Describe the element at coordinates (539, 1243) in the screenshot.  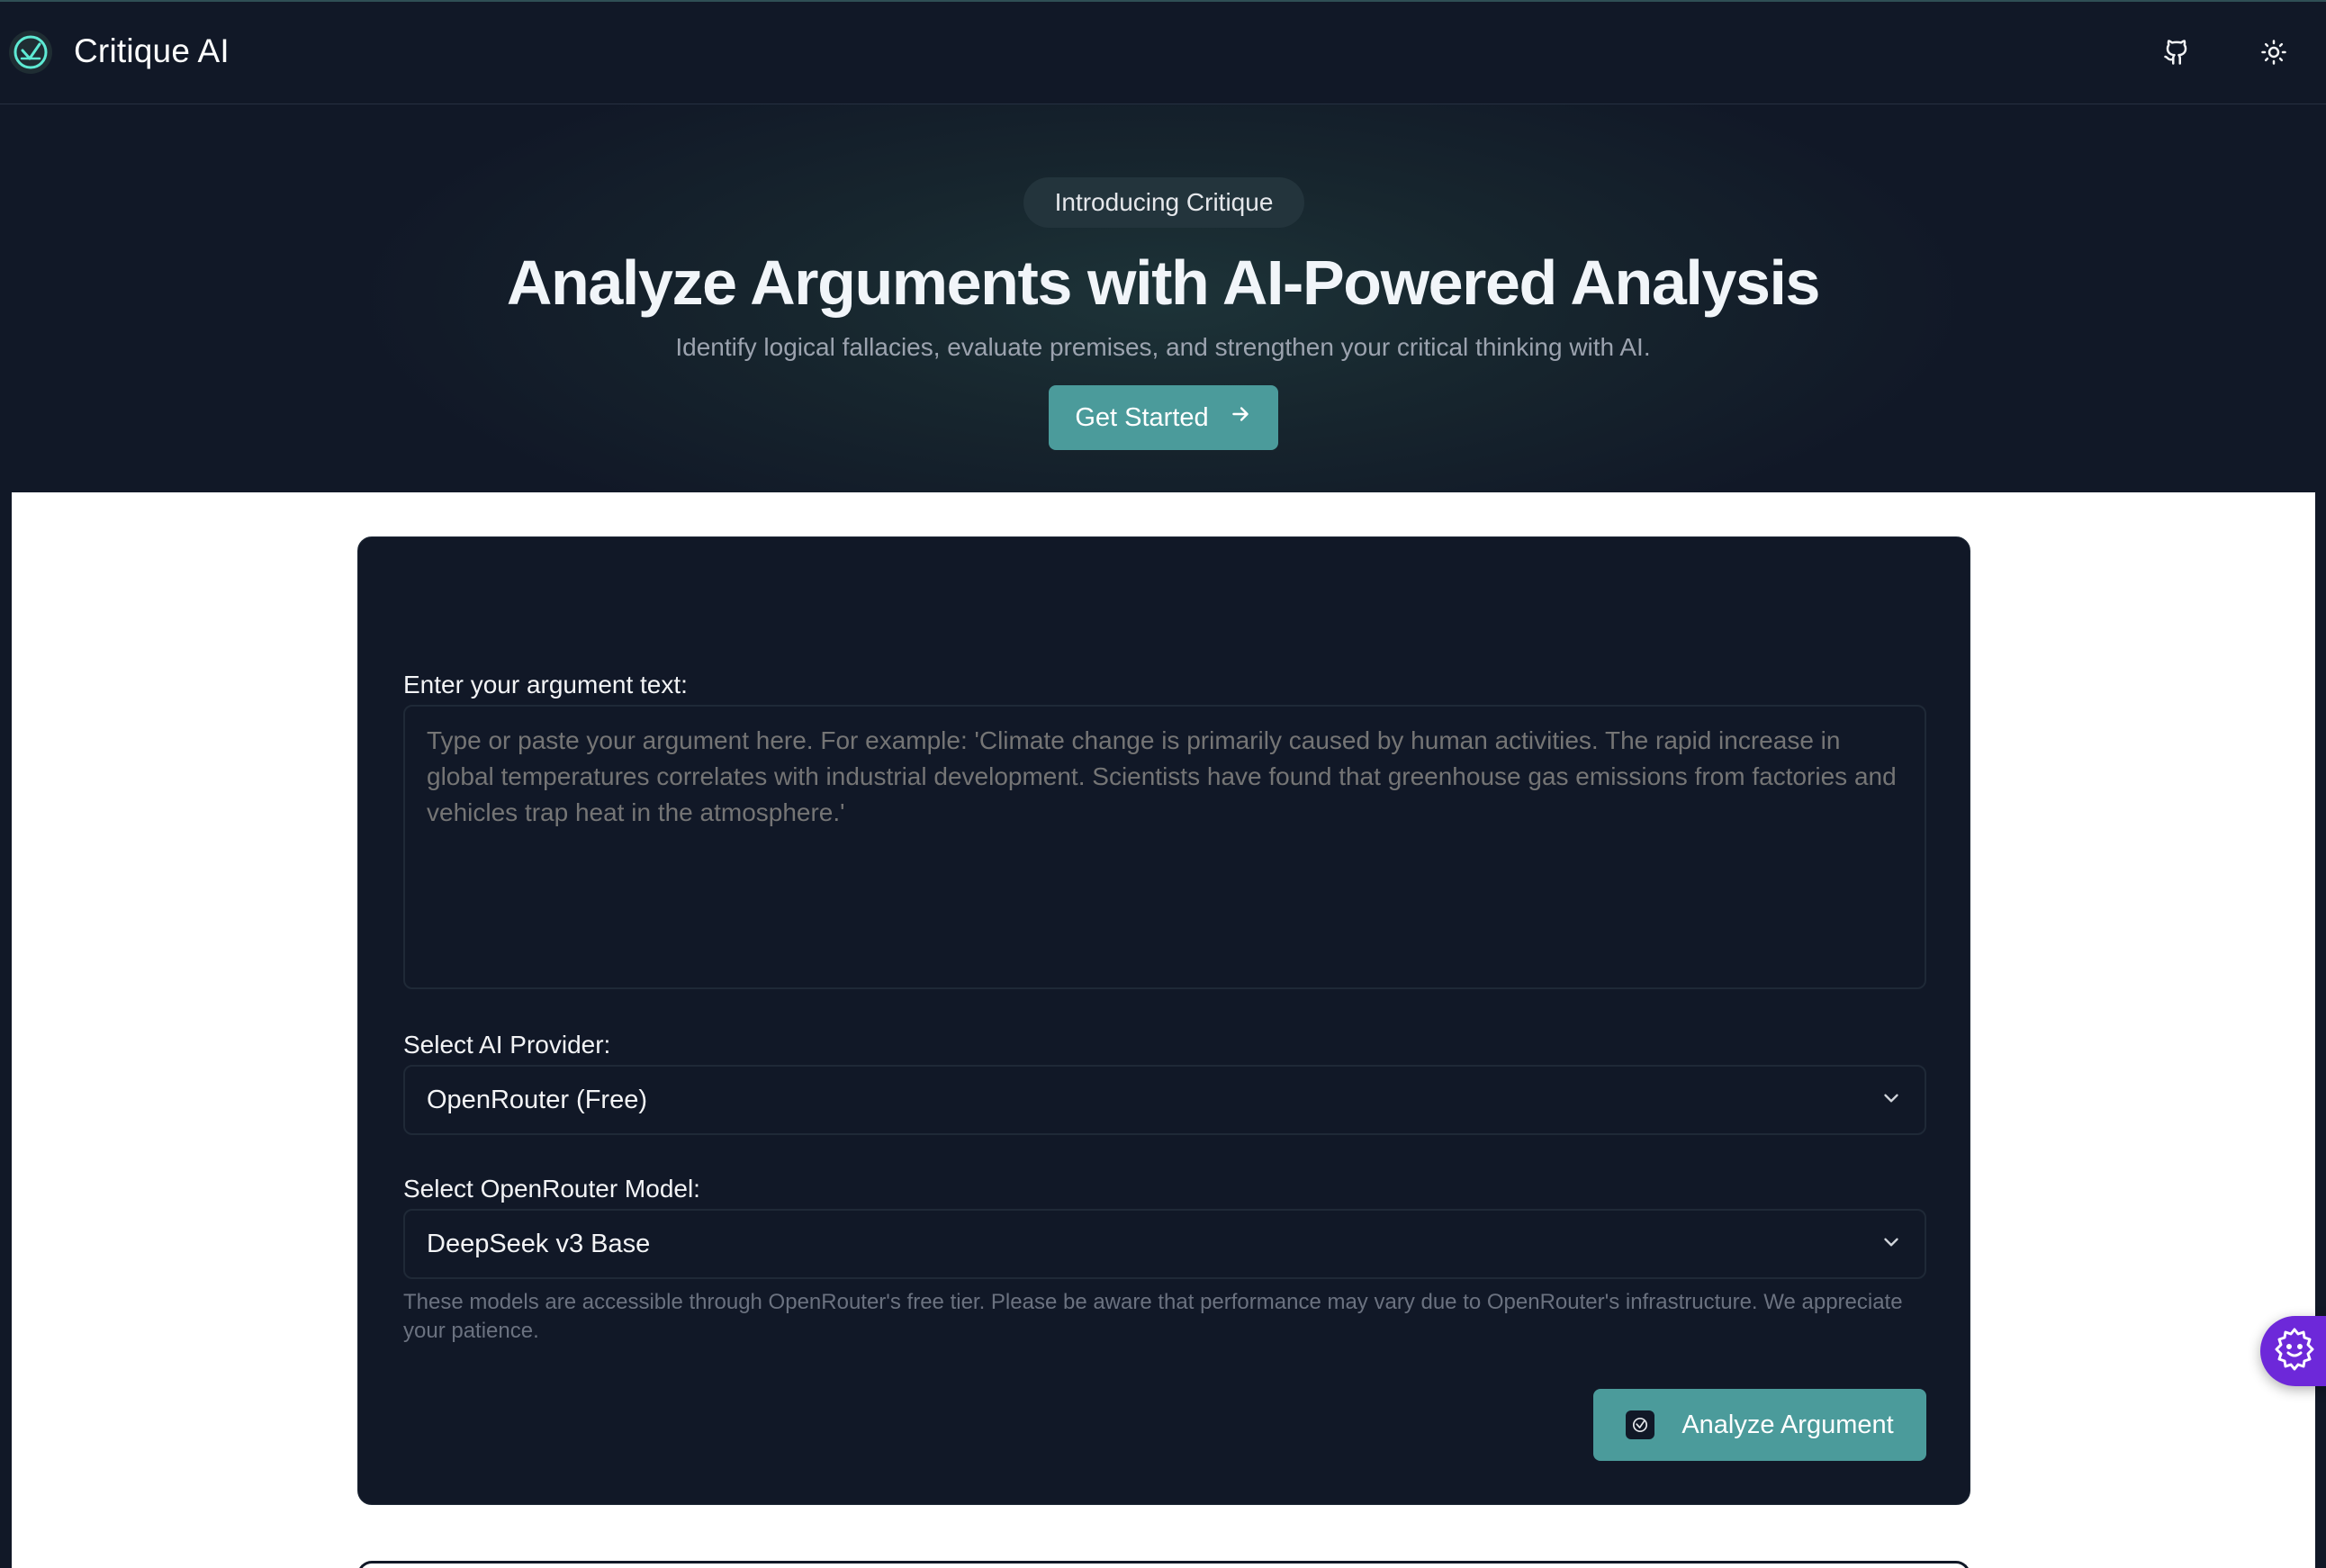
I see `model-select-value: DeepSeek v3 Base` at that location.